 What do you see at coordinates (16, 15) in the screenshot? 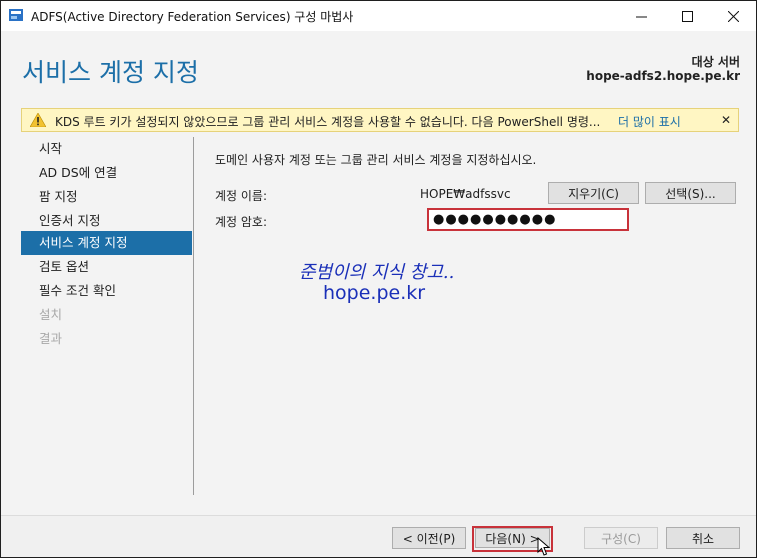
I see `server-manager-icon` at bounding box center [16, 15].